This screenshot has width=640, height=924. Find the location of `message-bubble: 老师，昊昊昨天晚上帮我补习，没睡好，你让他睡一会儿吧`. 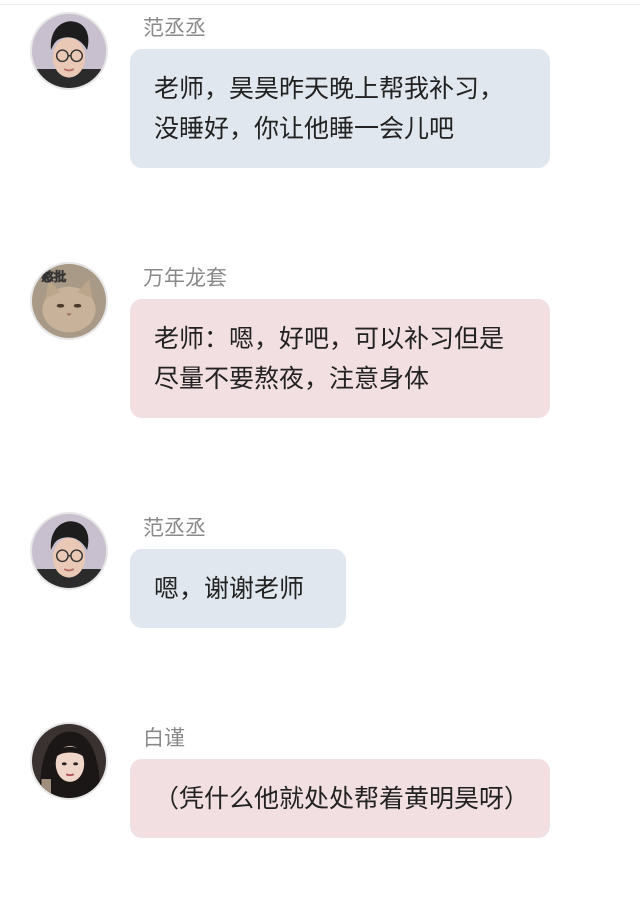

message-bubble: 老师，昊昊昨天晚上帮我补习，没睡好，你让他睡一会儿吧 is located at coordinates (340, 108).